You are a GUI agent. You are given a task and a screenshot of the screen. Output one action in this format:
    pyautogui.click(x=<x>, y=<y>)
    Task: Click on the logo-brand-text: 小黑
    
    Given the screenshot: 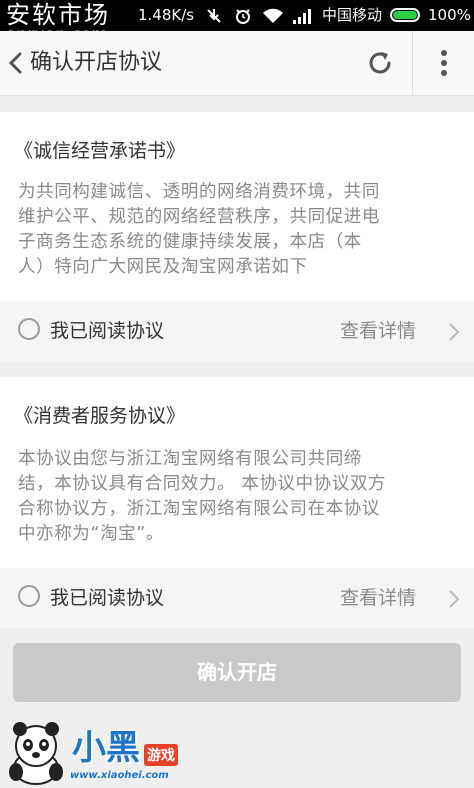 What is the action you would take?
    pyautogui.click(x=106, y=748)
    